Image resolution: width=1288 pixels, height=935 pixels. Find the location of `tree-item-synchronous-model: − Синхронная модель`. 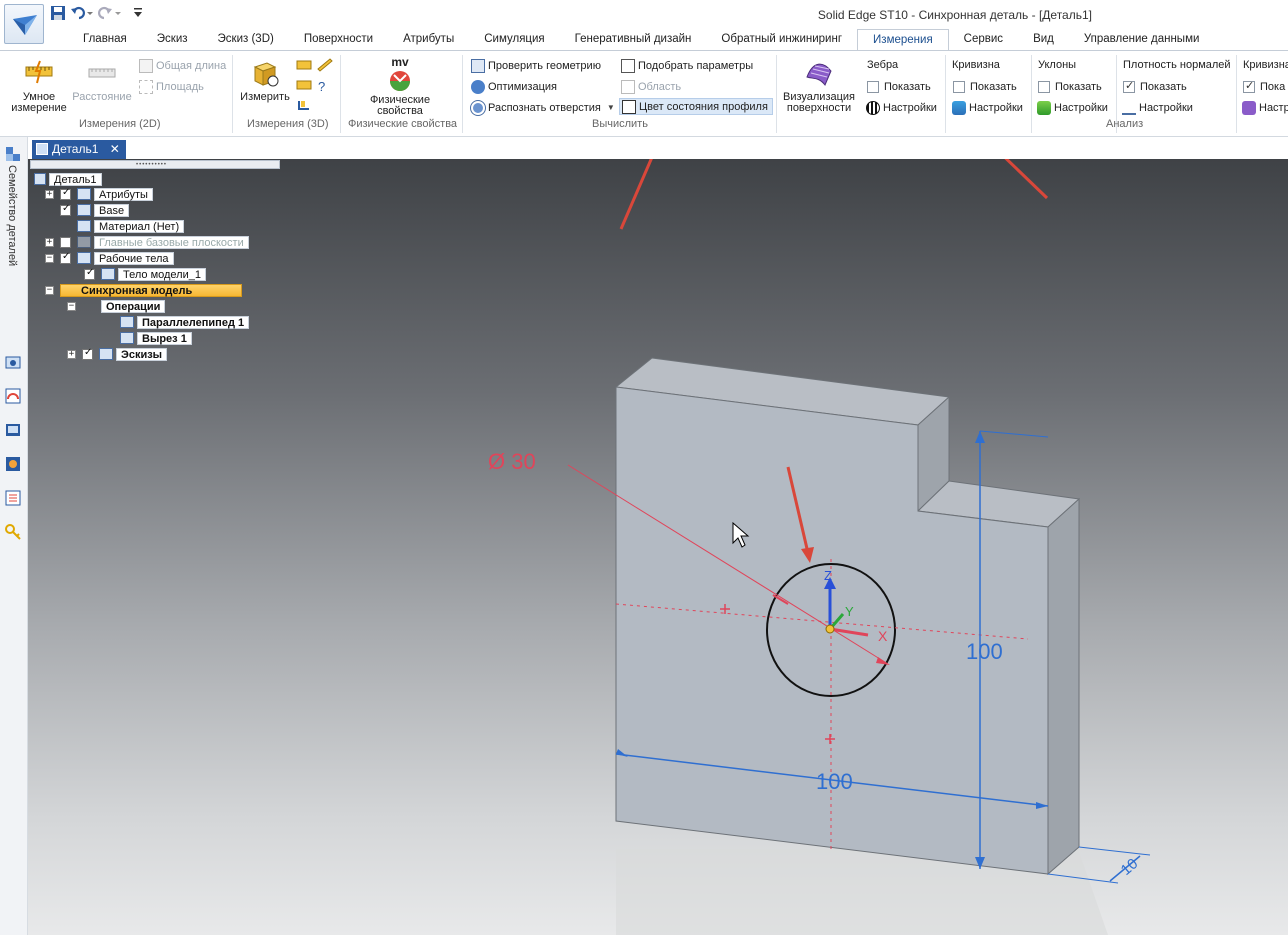

tree-item-synchronous-model: − Синхронная модель is located at coordinates (143, 290).